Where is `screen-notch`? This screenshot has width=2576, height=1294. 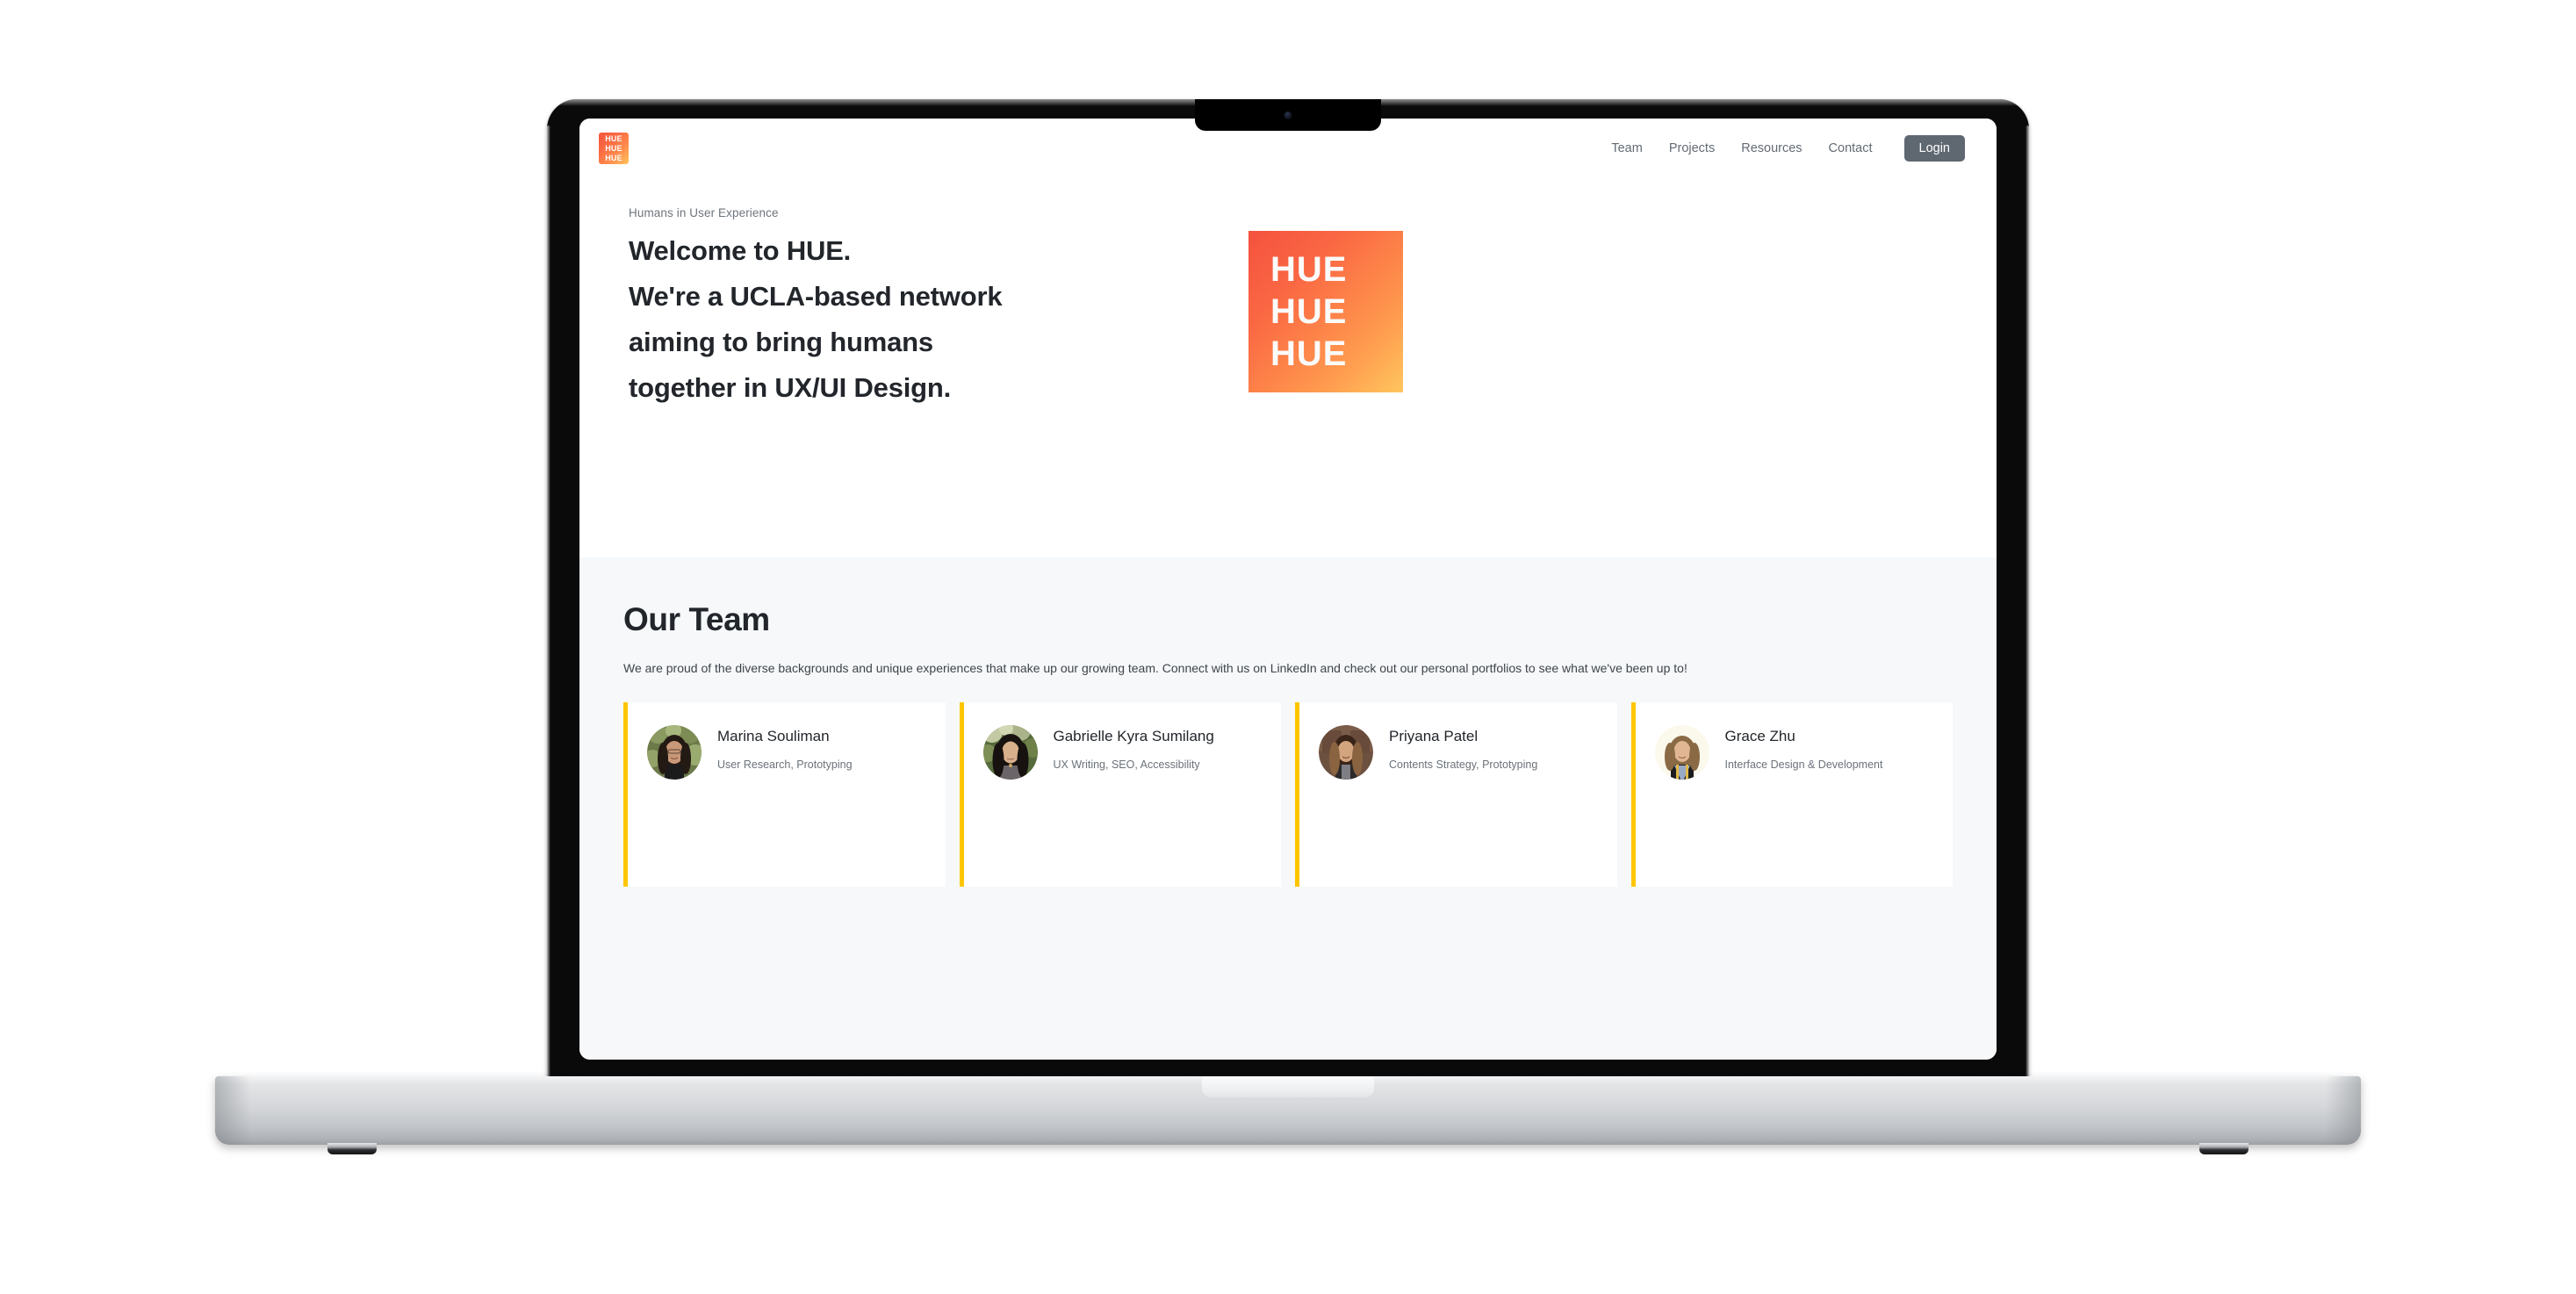 screen-notch is located at coordinates (1288, 115).